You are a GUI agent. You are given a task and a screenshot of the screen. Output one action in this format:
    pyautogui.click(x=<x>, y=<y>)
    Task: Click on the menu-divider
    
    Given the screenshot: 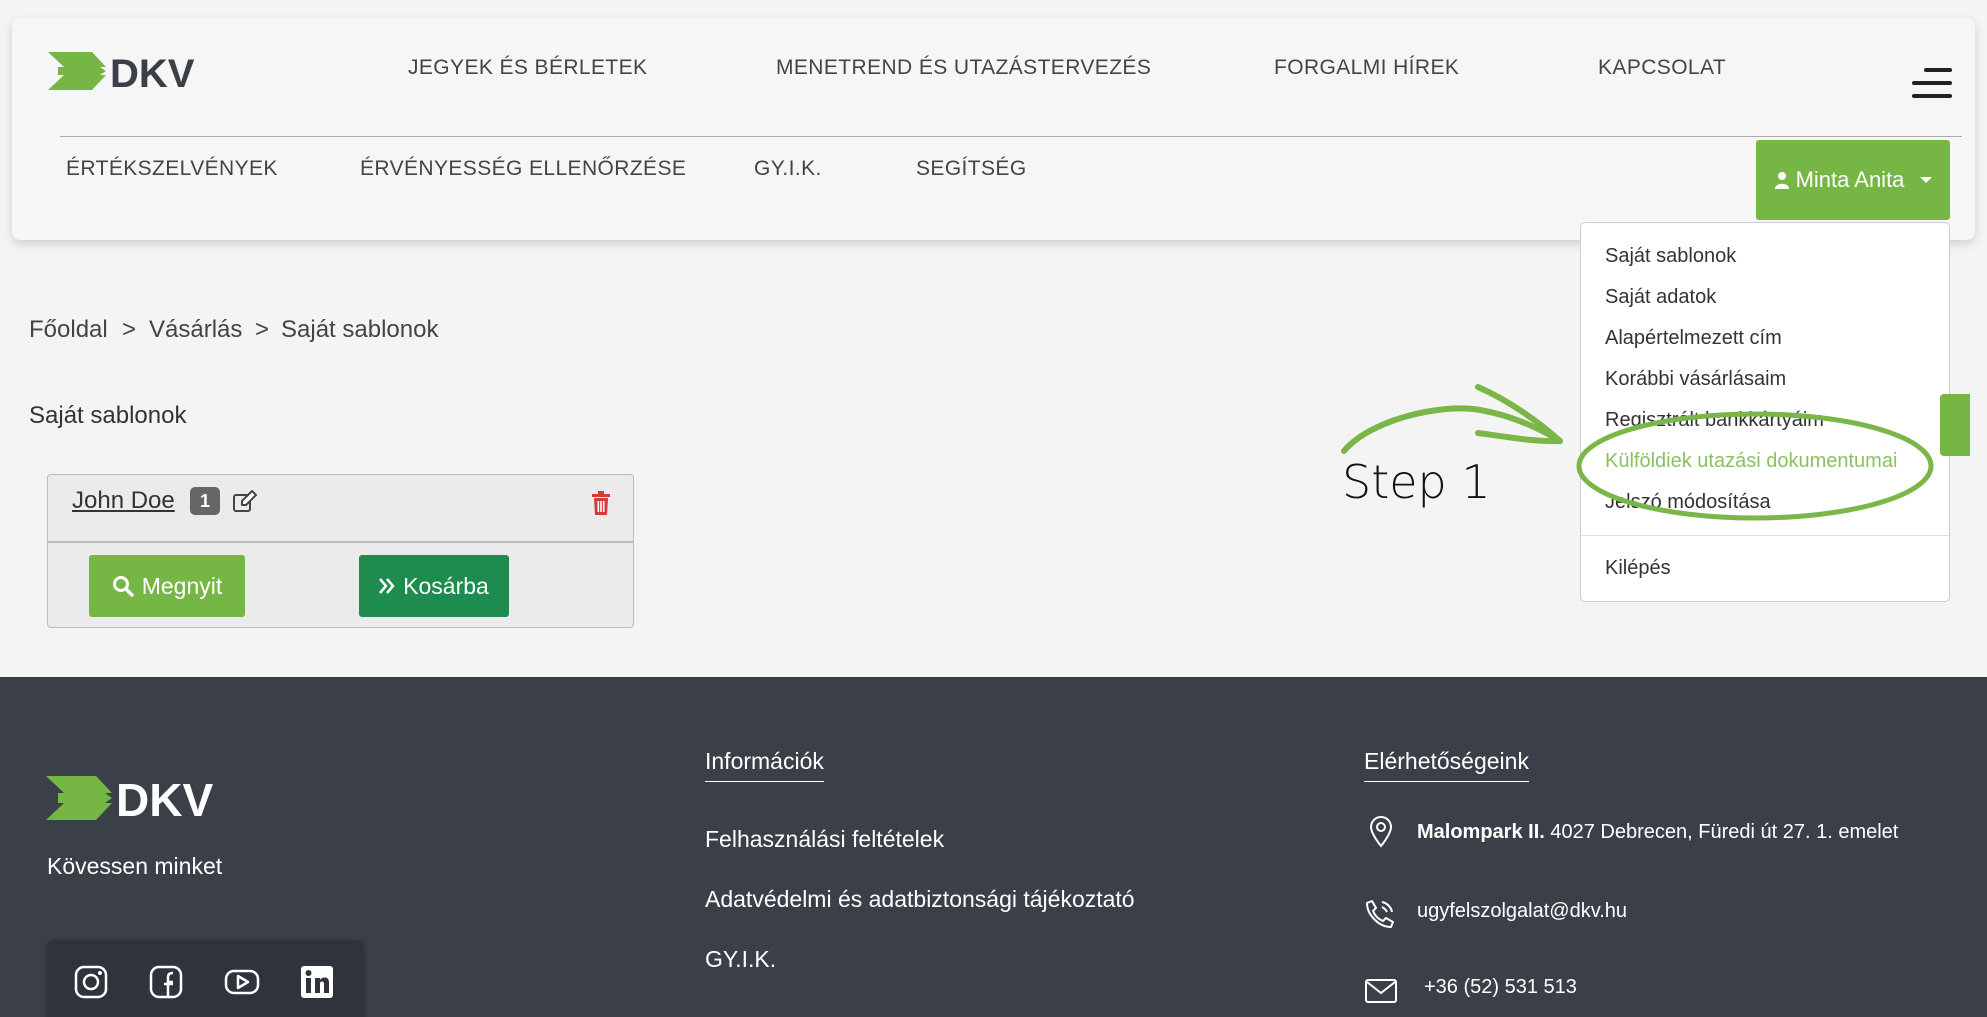 What is the action you would take?
    pyautogui.click(x=1765, y=535)
    